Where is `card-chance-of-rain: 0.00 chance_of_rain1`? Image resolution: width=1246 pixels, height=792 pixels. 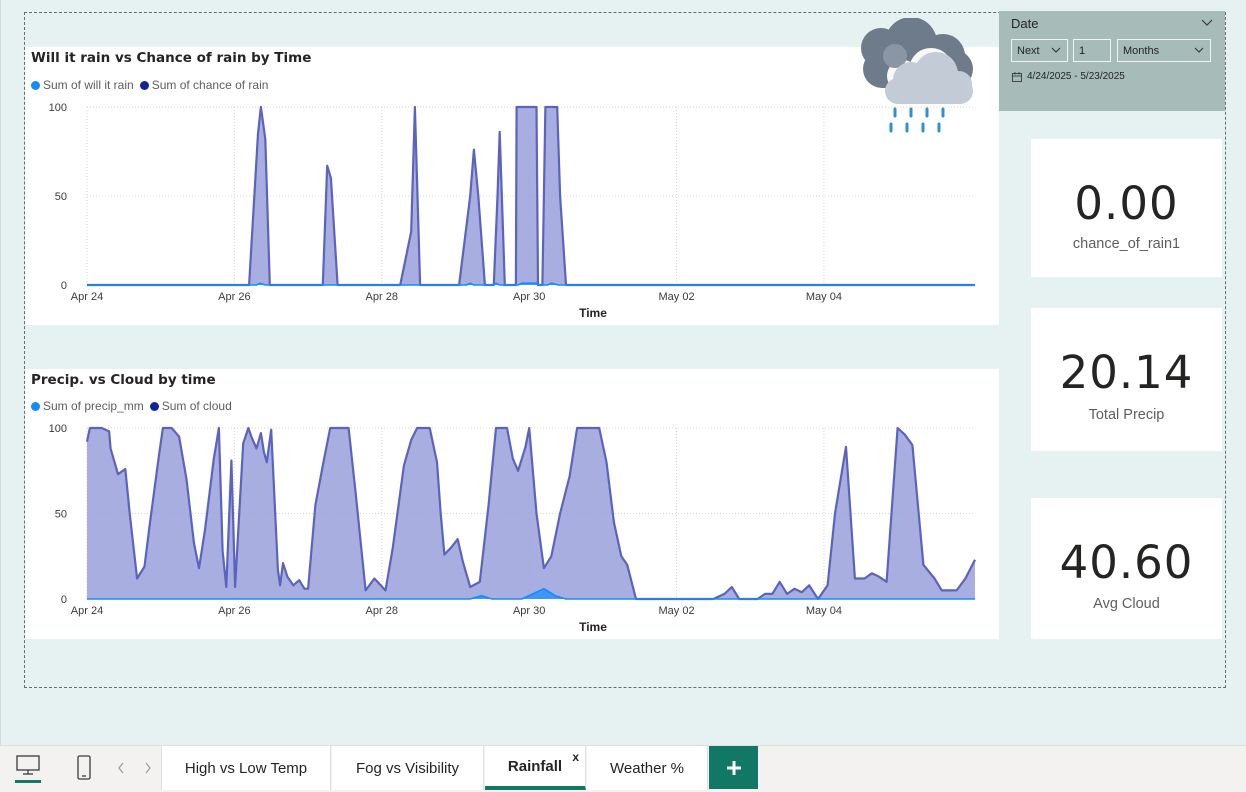
card-chance-of-rain: 0.00 chance_of_rain1 is located at coordinates (1126, 208).